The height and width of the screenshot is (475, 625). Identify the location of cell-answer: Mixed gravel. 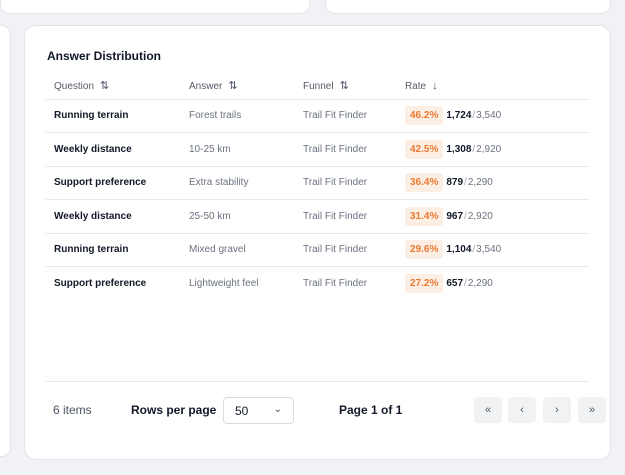
(238, 250).